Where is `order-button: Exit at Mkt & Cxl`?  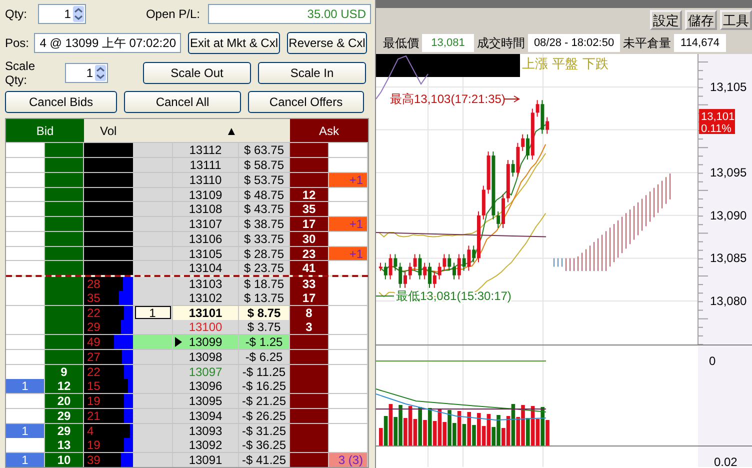 order-button: Exit at Mkt & Cxl is located at coordinates (234, 43).